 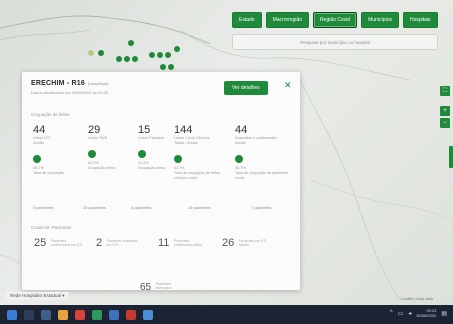 I want to click on internados-stat: 65 Pacientes internados, so click(x=163, y=286).